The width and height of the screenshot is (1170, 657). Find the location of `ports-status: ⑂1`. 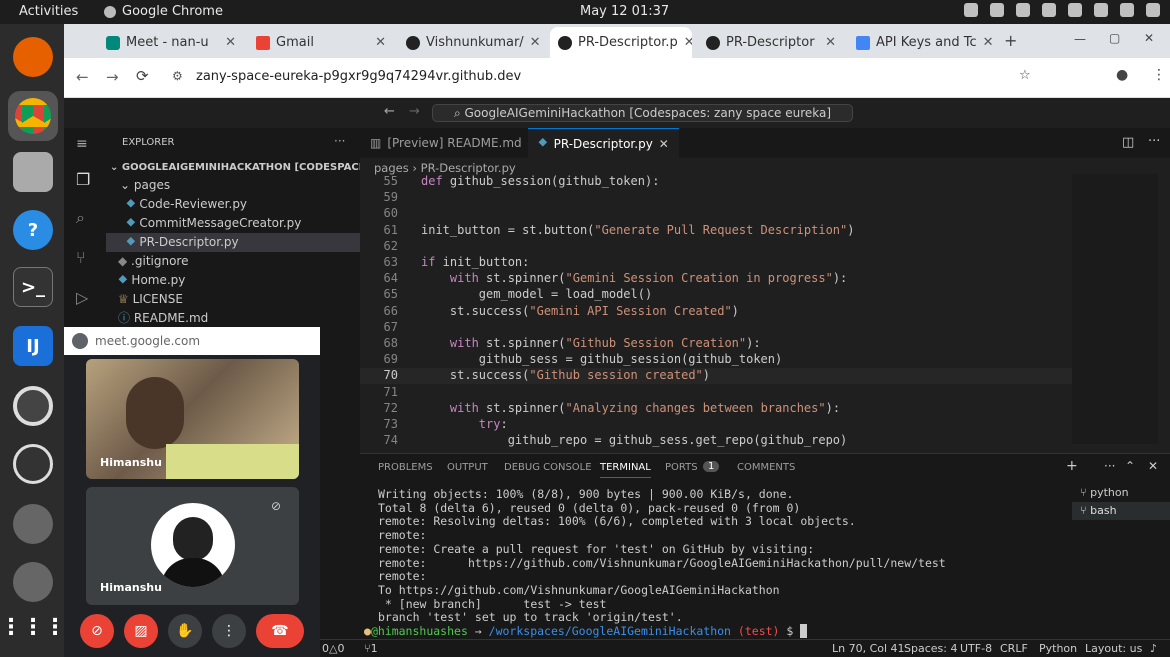

ports-status: ⑂1 is located at coordinates (371, 648).